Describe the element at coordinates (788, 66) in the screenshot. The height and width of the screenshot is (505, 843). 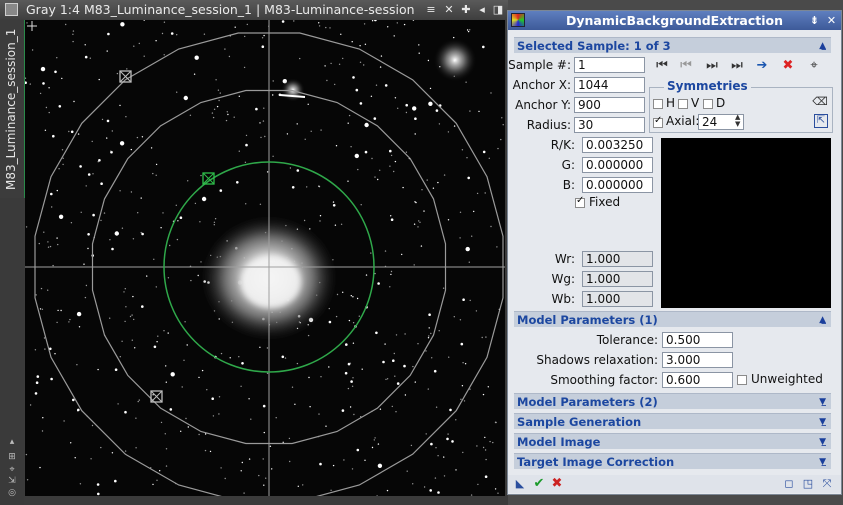
I see `delete-sample-icon: ✖` at that location.